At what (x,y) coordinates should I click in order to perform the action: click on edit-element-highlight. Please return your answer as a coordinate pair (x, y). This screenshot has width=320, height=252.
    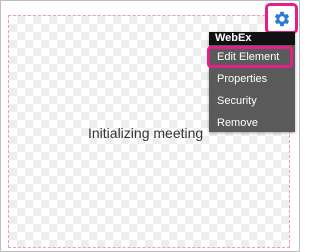
    Looking at the image, I should click on (250, 57).